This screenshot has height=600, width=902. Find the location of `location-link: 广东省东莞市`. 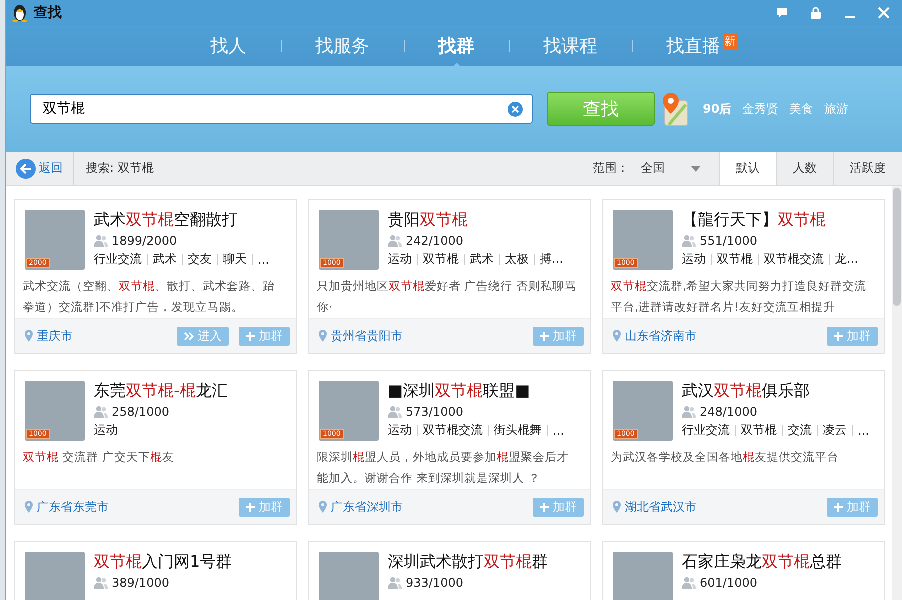

location-link: 广东省东莞市 is located at coordinates (73, 507).